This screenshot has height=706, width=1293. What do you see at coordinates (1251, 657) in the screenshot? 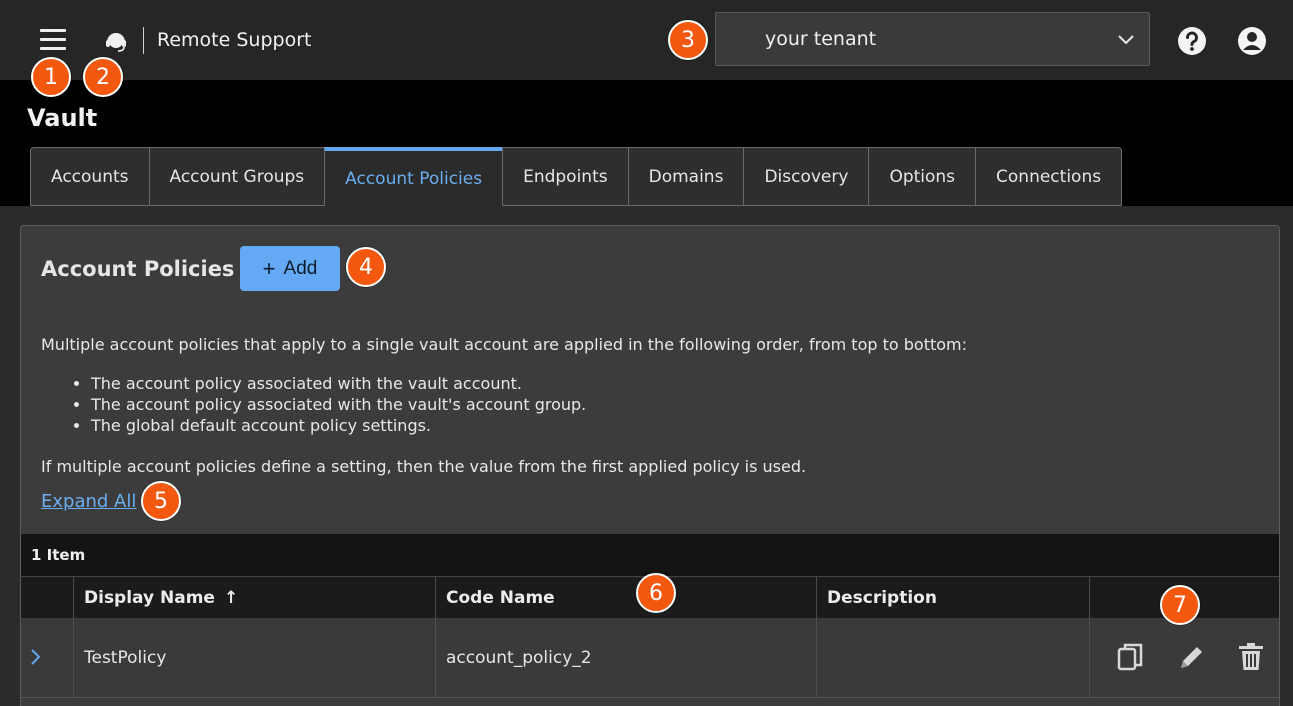
I see `trash-icon` at bounding box center [1251, 657].